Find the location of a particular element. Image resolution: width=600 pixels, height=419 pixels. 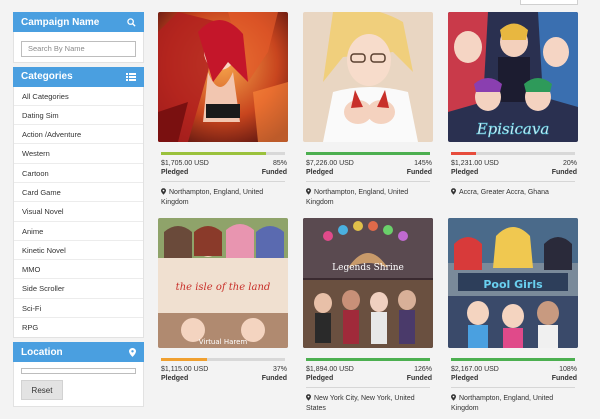

funded-percent: 145% is located at coordinates (423, 163).